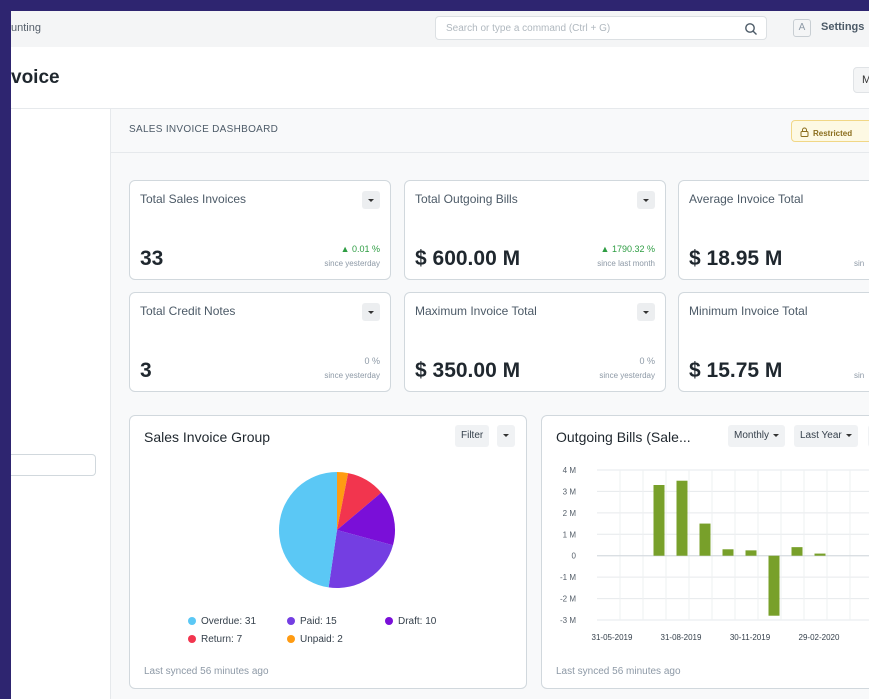 This screenshot has height=699, width=869. Describe the element at coordinates (308, 530) in the screenshot. I see `pie-slice-overdue` at that location.